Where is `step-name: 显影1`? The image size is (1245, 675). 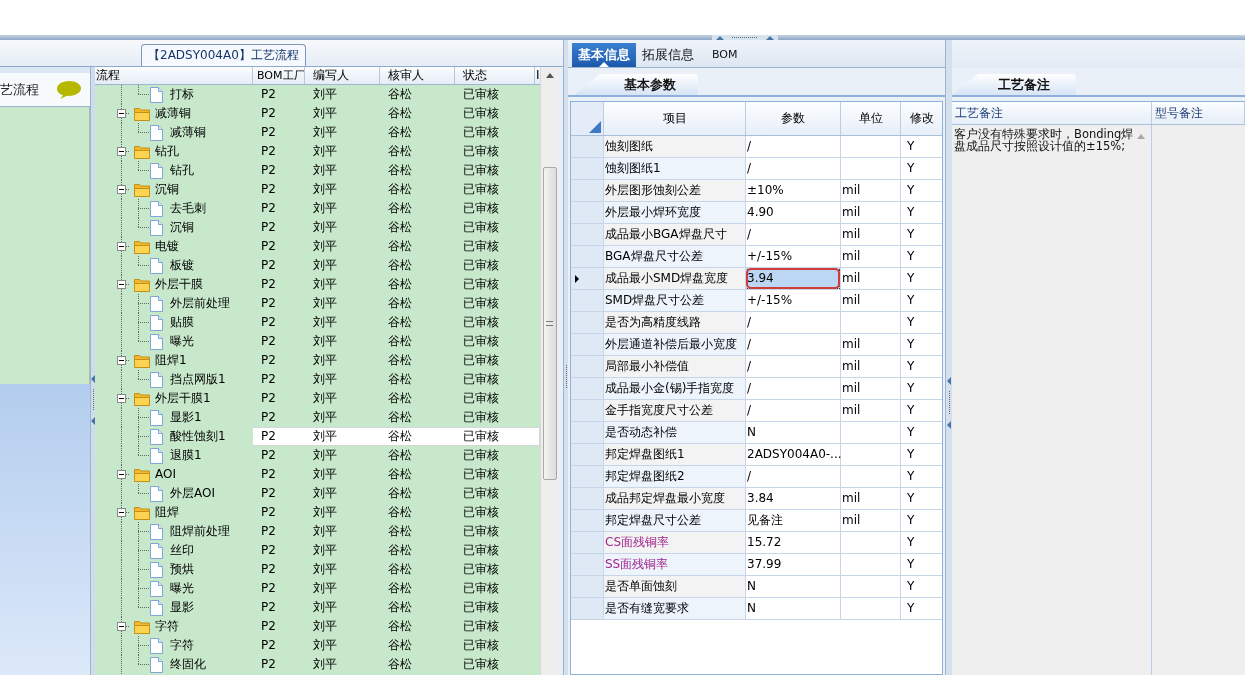
step-name: 显影1 is located at coordinates (186, 417).